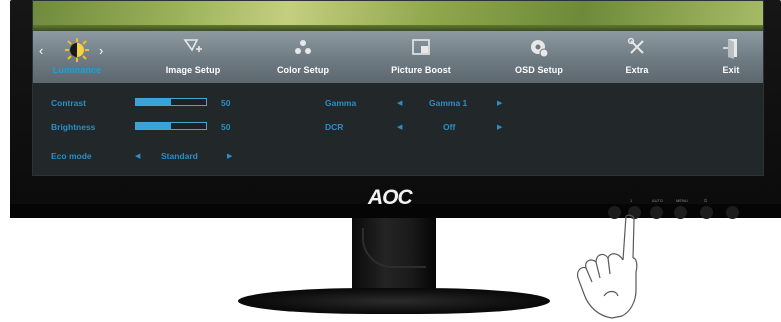 The width and height of the screenshot is (781, 322). I want to click on desktop-wallpaper, so click(398, 16).